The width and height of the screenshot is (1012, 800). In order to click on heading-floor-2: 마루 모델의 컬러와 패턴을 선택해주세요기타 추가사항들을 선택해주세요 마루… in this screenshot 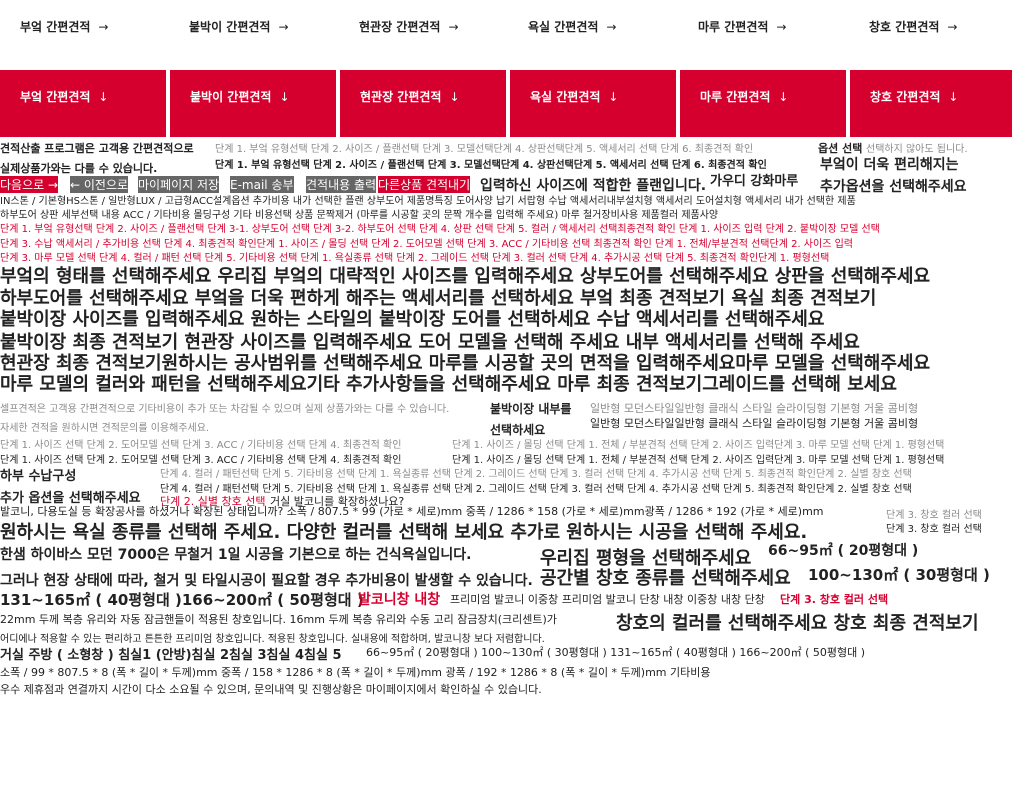, I will do `click(448, 384)`.